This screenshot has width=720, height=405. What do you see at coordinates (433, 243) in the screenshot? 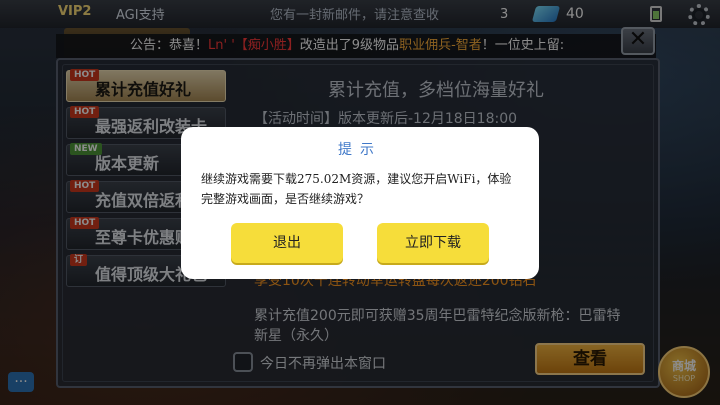
I see `download-now-button: 立即下载` at bounding box center [433, 243].